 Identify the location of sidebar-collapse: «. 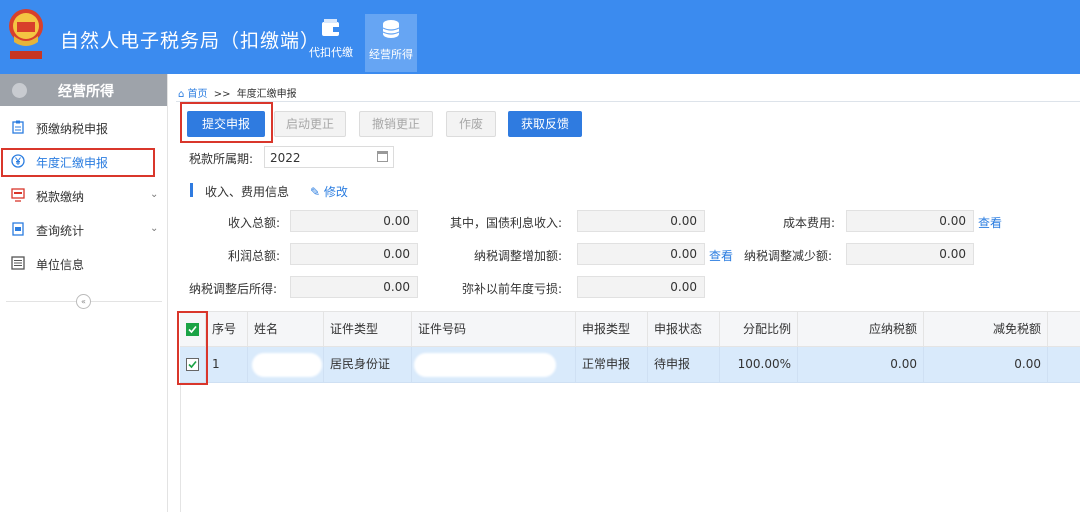
(84, 301).